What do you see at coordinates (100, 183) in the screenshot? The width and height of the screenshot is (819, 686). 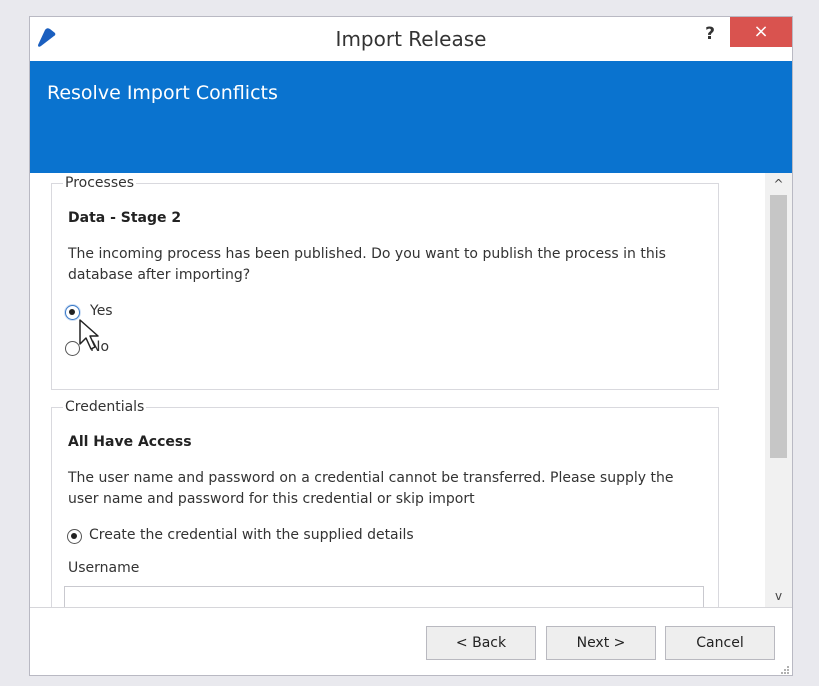 I see `processes-legend: Processes` at bounding box center [100, 183].